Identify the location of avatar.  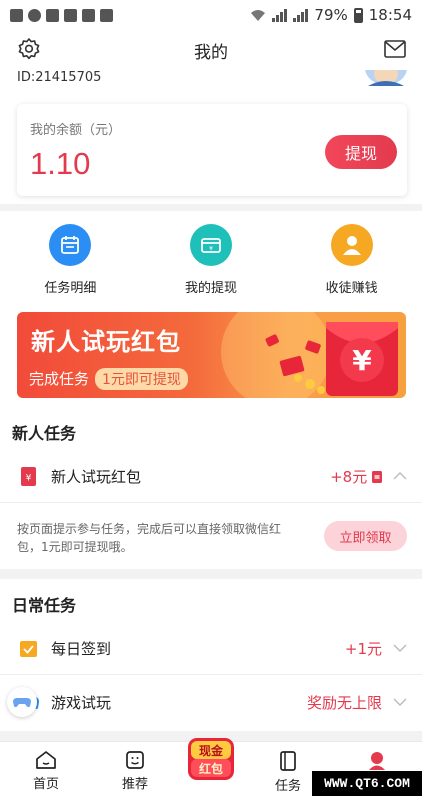
(386, 78).